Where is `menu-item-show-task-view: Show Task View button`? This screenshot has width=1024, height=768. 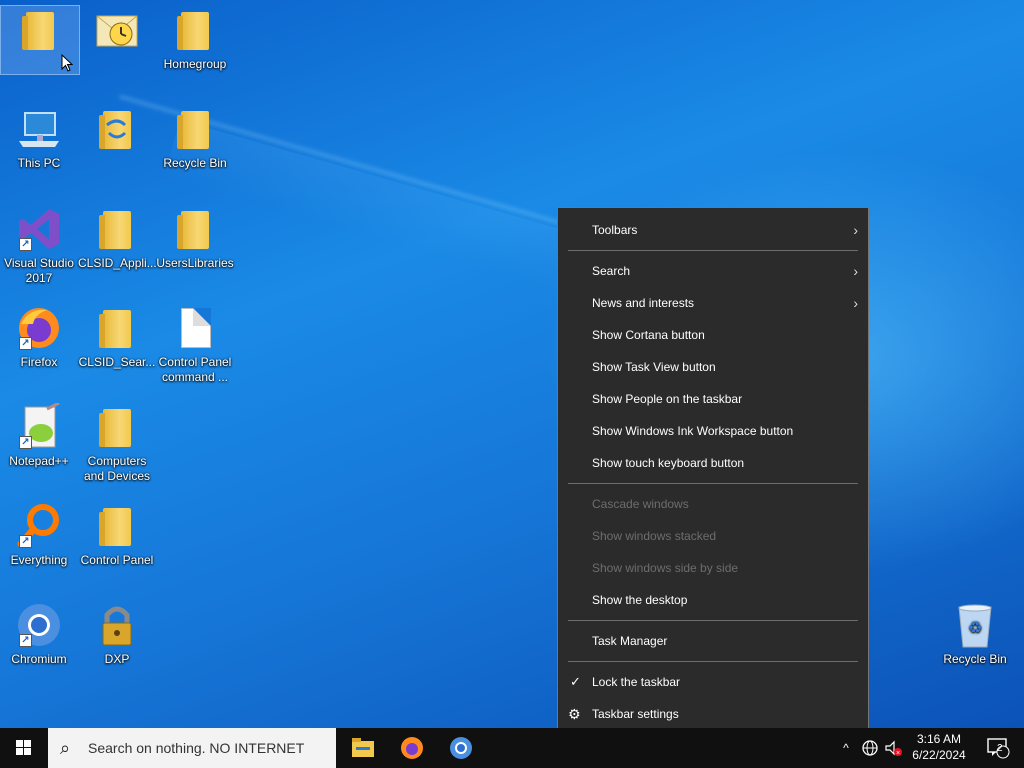 menu-item-show-task-view: Show Task View button is located at coordinates (713, 367).